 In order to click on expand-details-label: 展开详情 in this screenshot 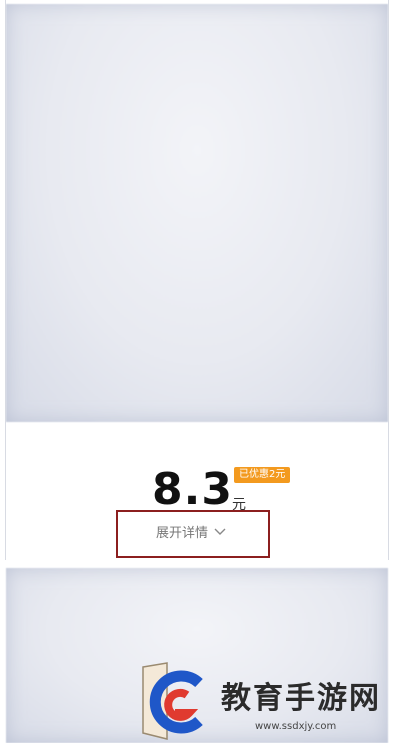, I will do `click(182, 533)`.